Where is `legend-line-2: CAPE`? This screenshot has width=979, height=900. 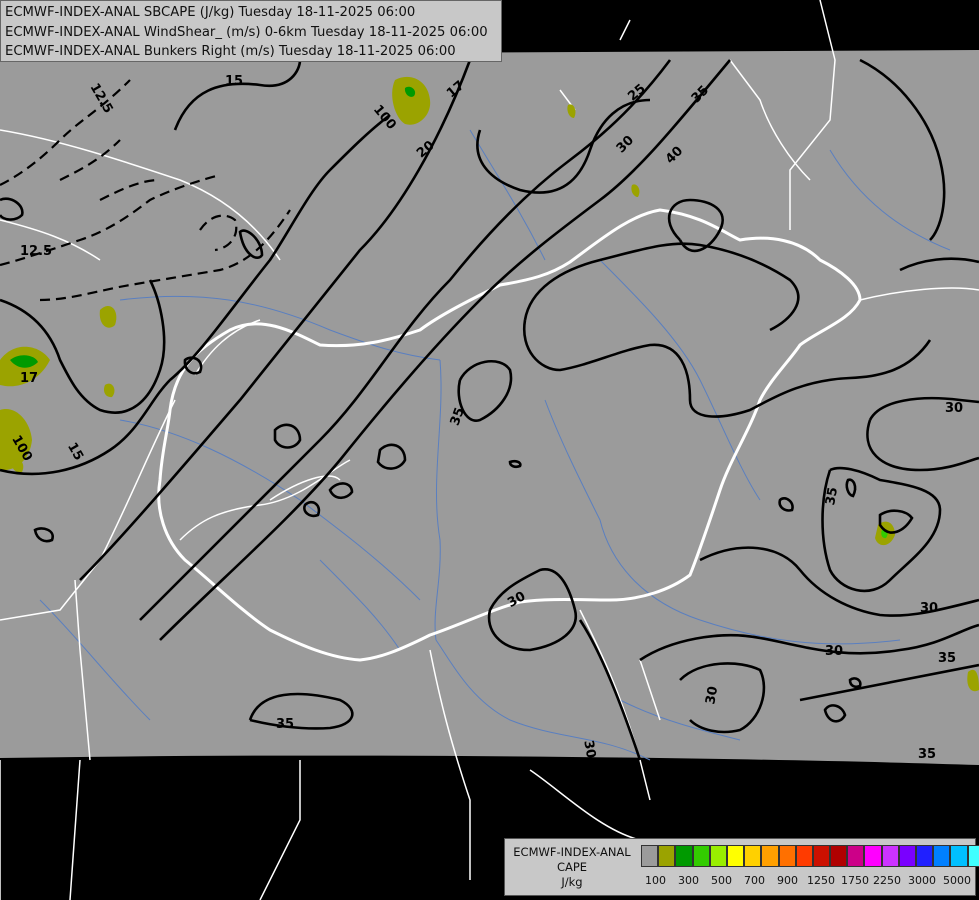
legend-line-2: CAPE is located at coordinates (572, 867).